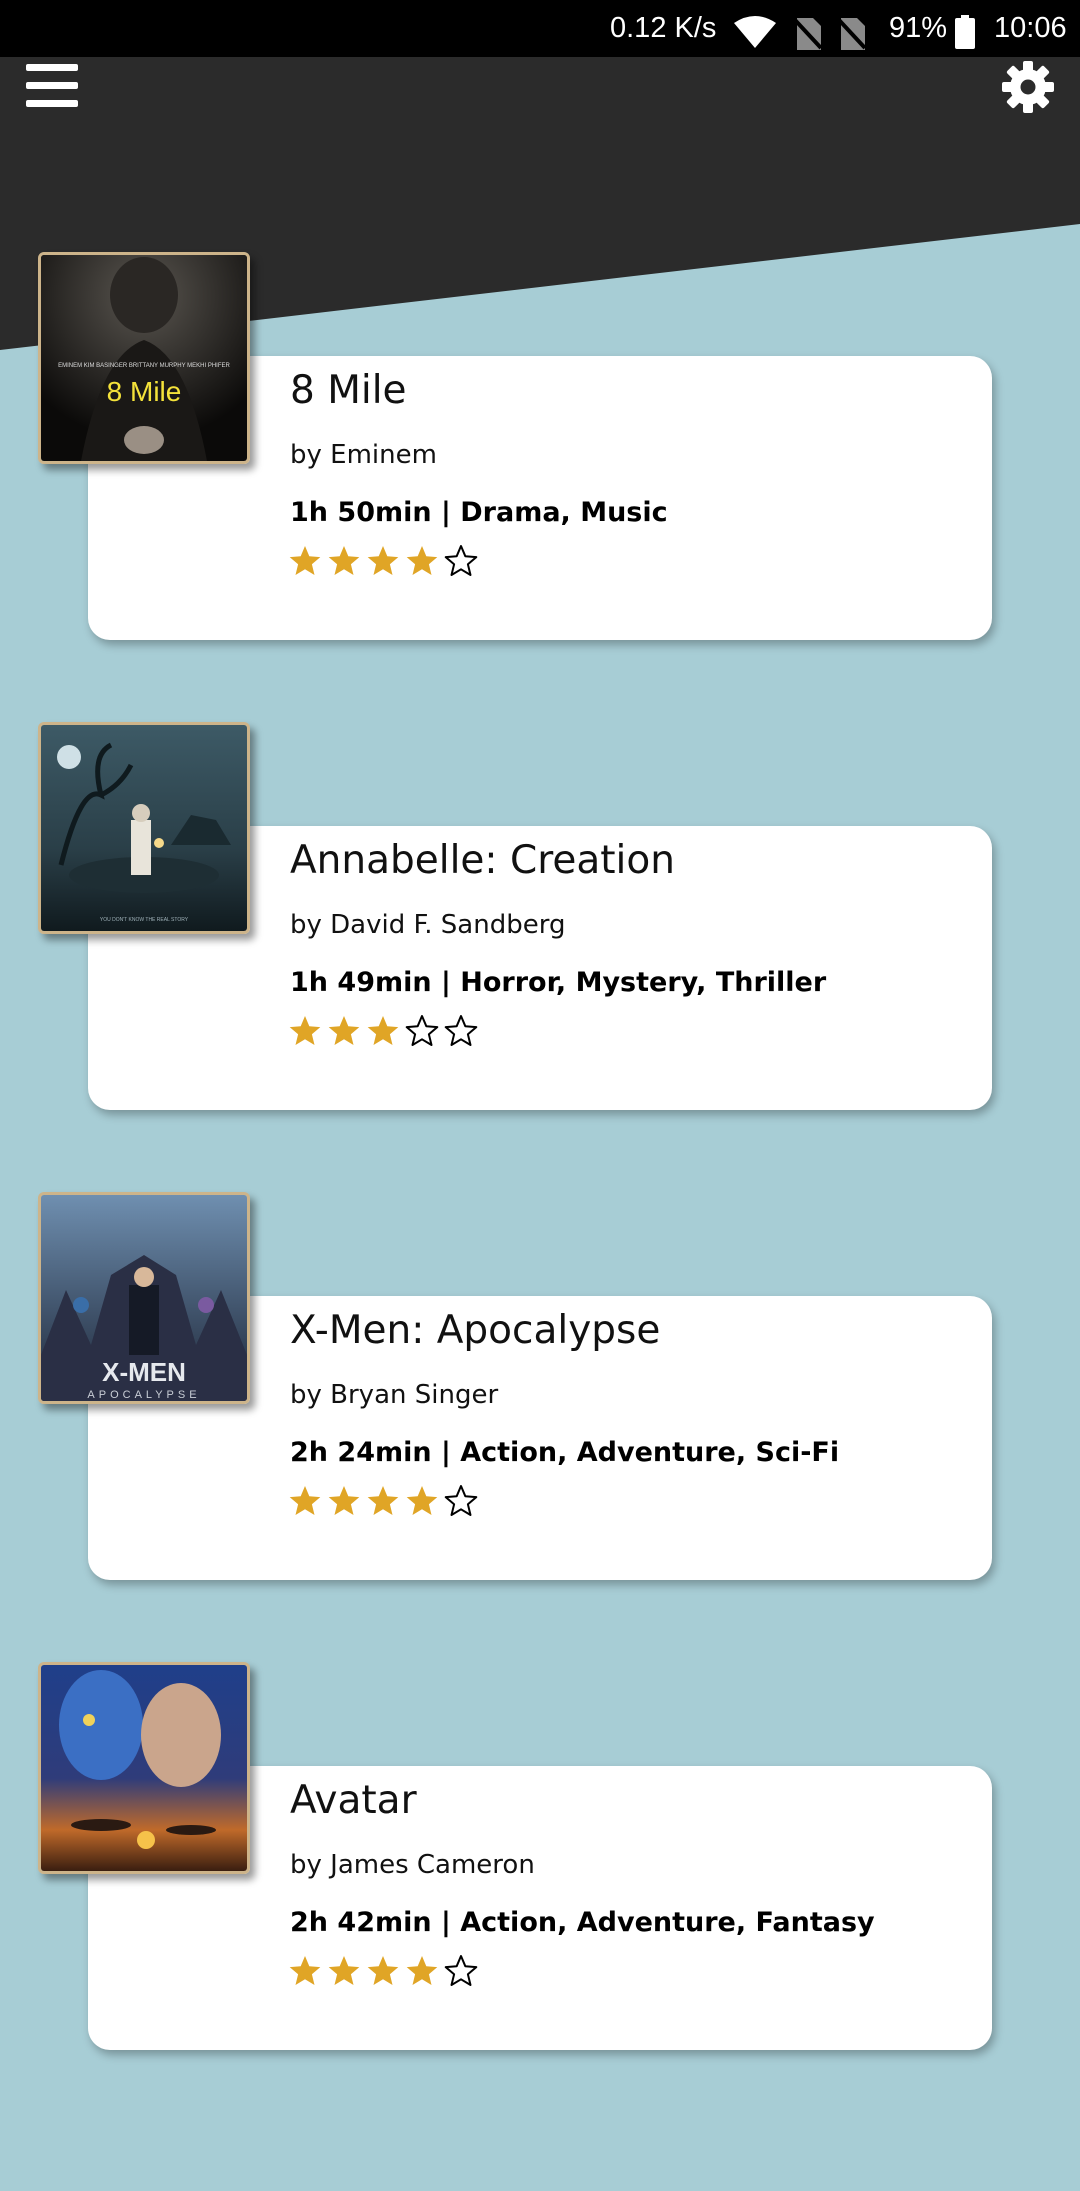 This screenshot has height=2191, width=1080. Describe the element at coordinates (428, 925) in the screenshot. I see `movie-director: by David F. Sandberg` at that location.